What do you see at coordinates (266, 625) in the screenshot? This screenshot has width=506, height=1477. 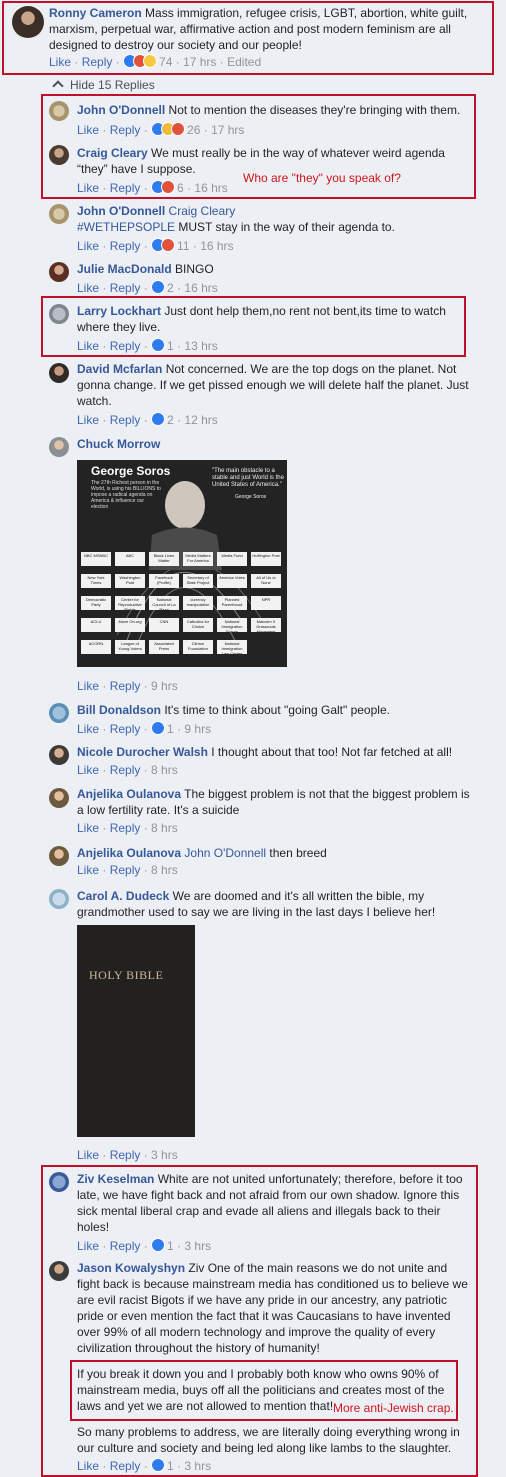 I see `org-box: Malcolm X Grassroots Movement` at bounding box center [266, 625].